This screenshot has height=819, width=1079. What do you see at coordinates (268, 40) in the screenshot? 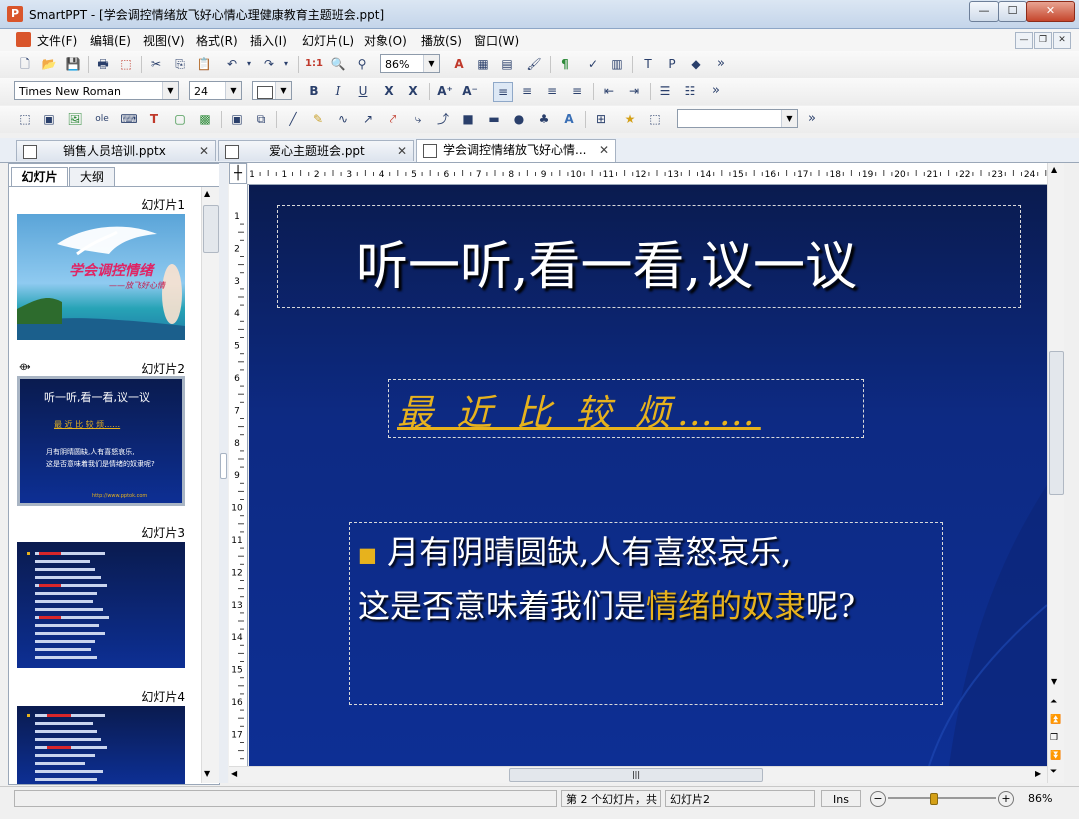
I see `menu-insert: 插入(I)` at bounding box center [268, 40].